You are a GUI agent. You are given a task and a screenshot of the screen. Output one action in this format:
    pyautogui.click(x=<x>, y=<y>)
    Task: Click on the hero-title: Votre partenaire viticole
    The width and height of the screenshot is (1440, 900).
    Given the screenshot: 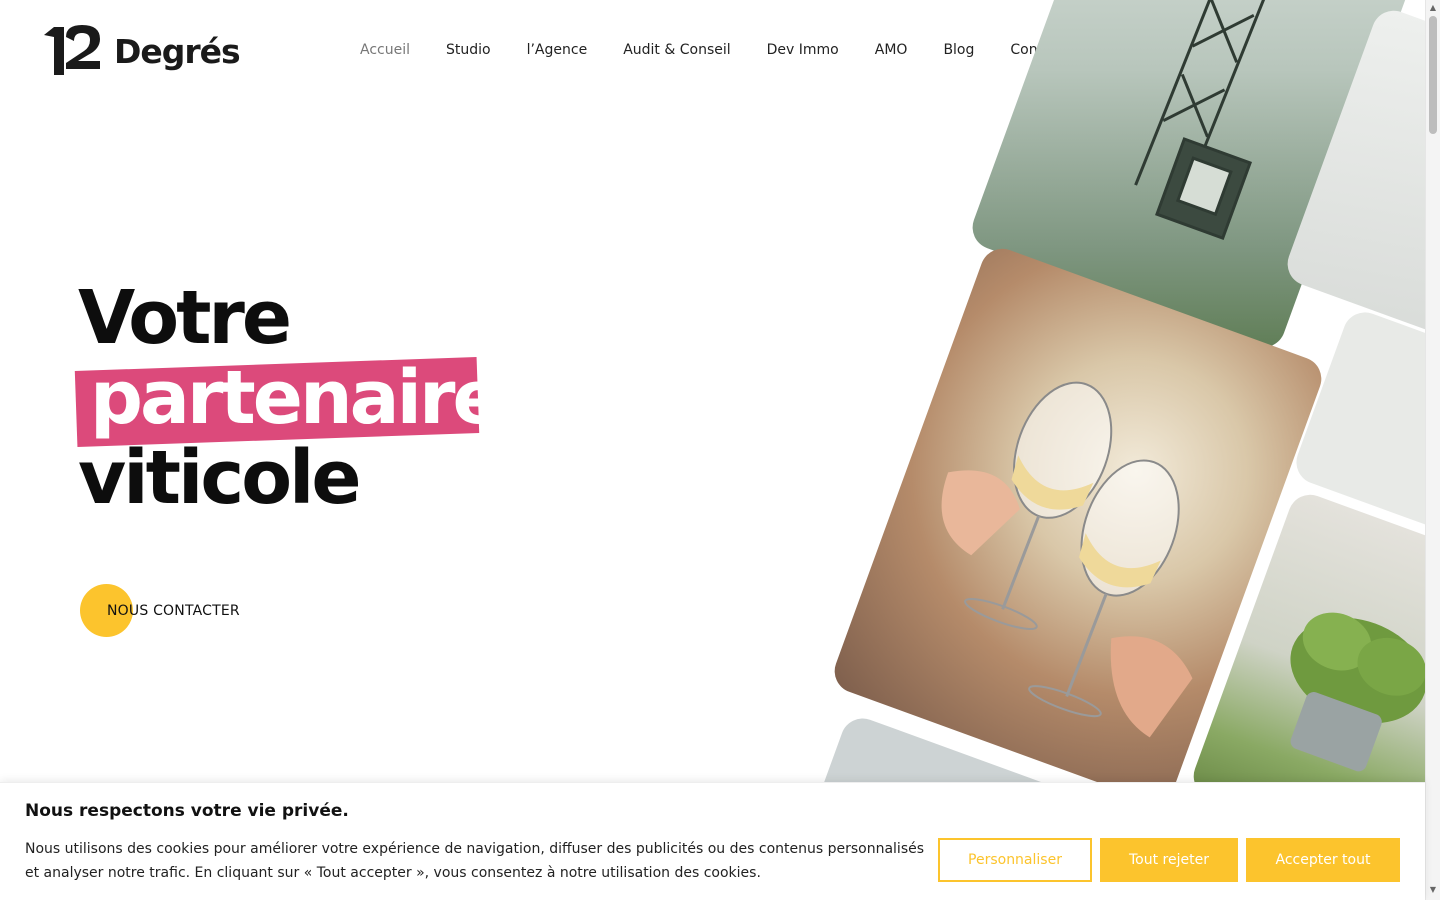 What is the action you would take?
    pyautogui.click(x=288, y=398)
    